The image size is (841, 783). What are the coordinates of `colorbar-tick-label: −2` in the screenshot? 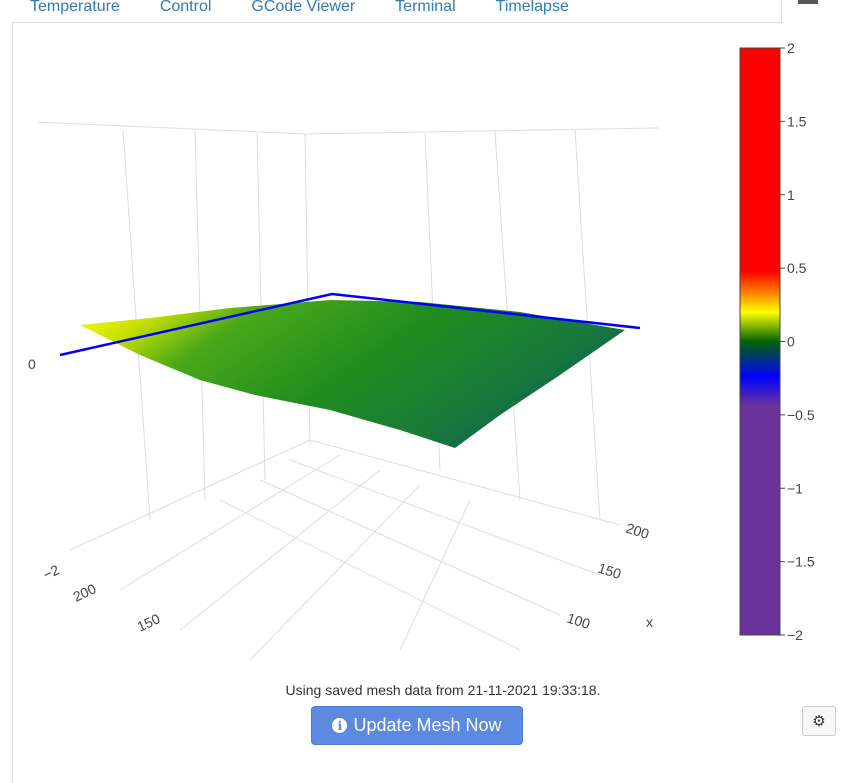 It's located at (795, 635).